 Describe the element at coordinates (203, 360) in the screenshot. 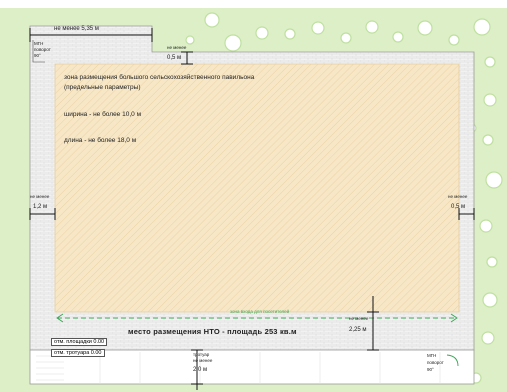

I see `sidewalk-min: не менее` at that location.